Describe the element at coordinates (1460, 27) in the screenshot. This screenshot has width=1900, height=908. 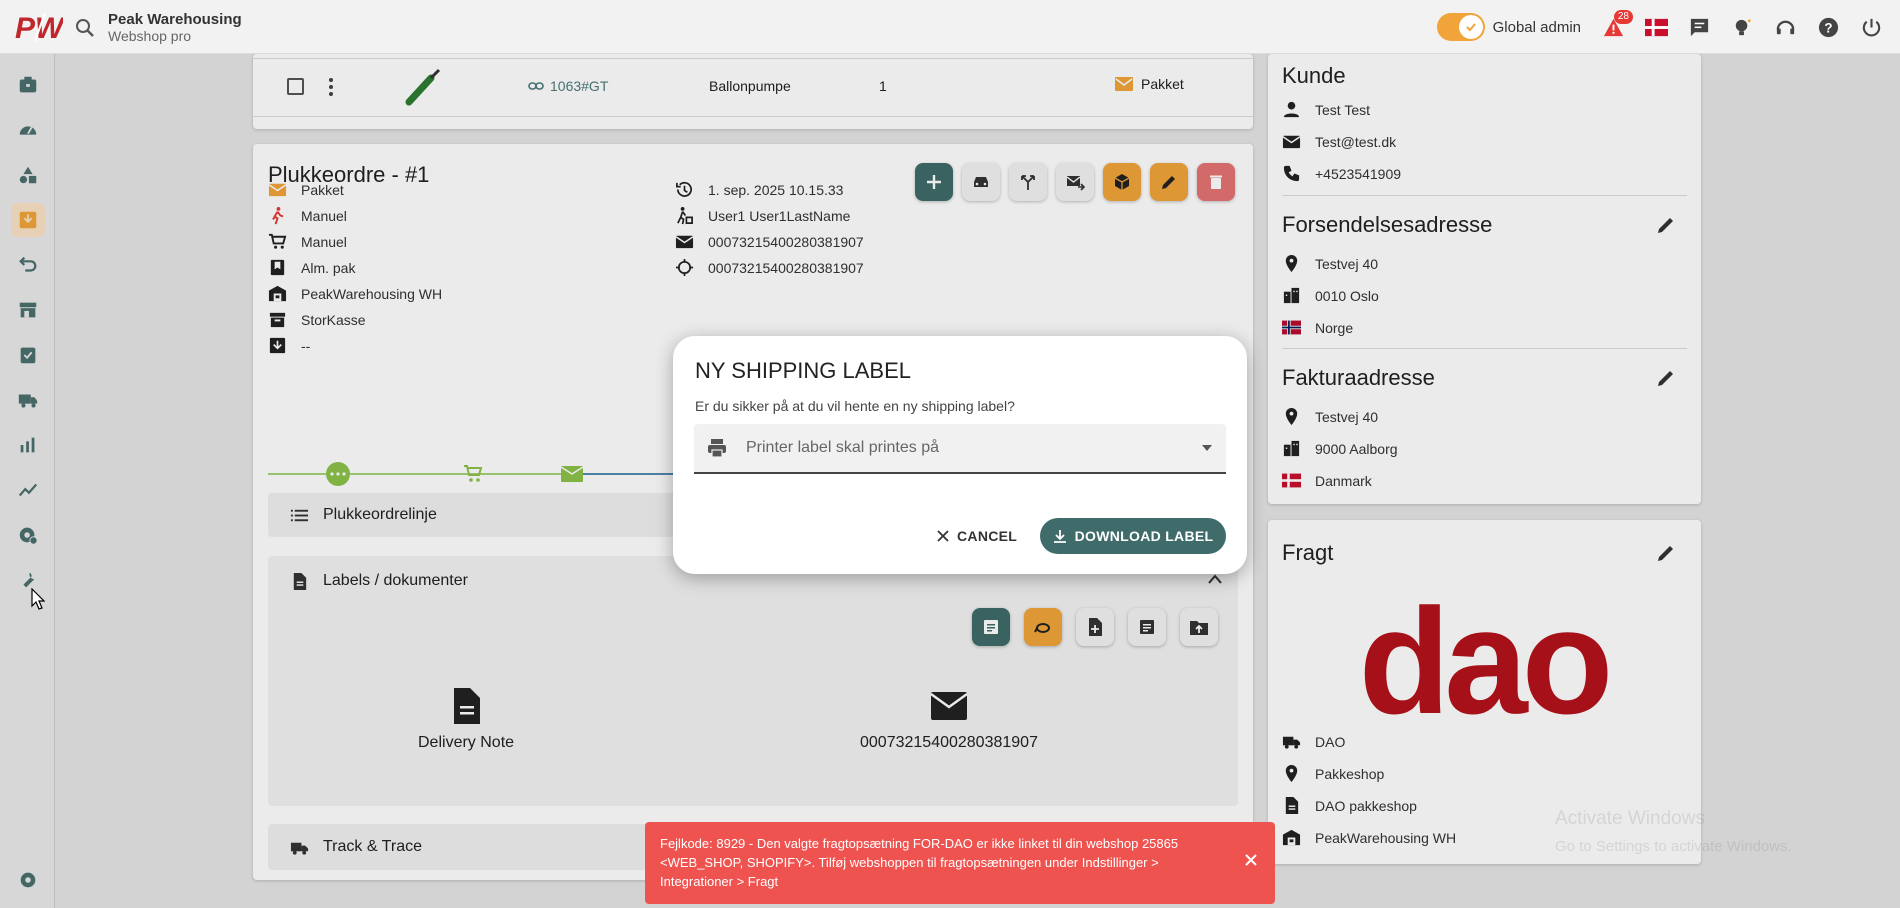
I see `admin-toggle` at that location.